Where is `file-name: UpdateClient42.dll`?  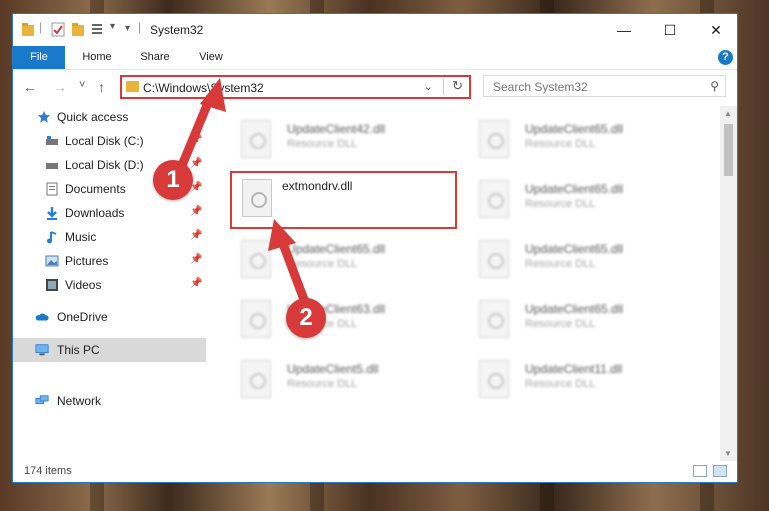
file-name: UpdateClient42.dll is located at coordinates (336, 129).